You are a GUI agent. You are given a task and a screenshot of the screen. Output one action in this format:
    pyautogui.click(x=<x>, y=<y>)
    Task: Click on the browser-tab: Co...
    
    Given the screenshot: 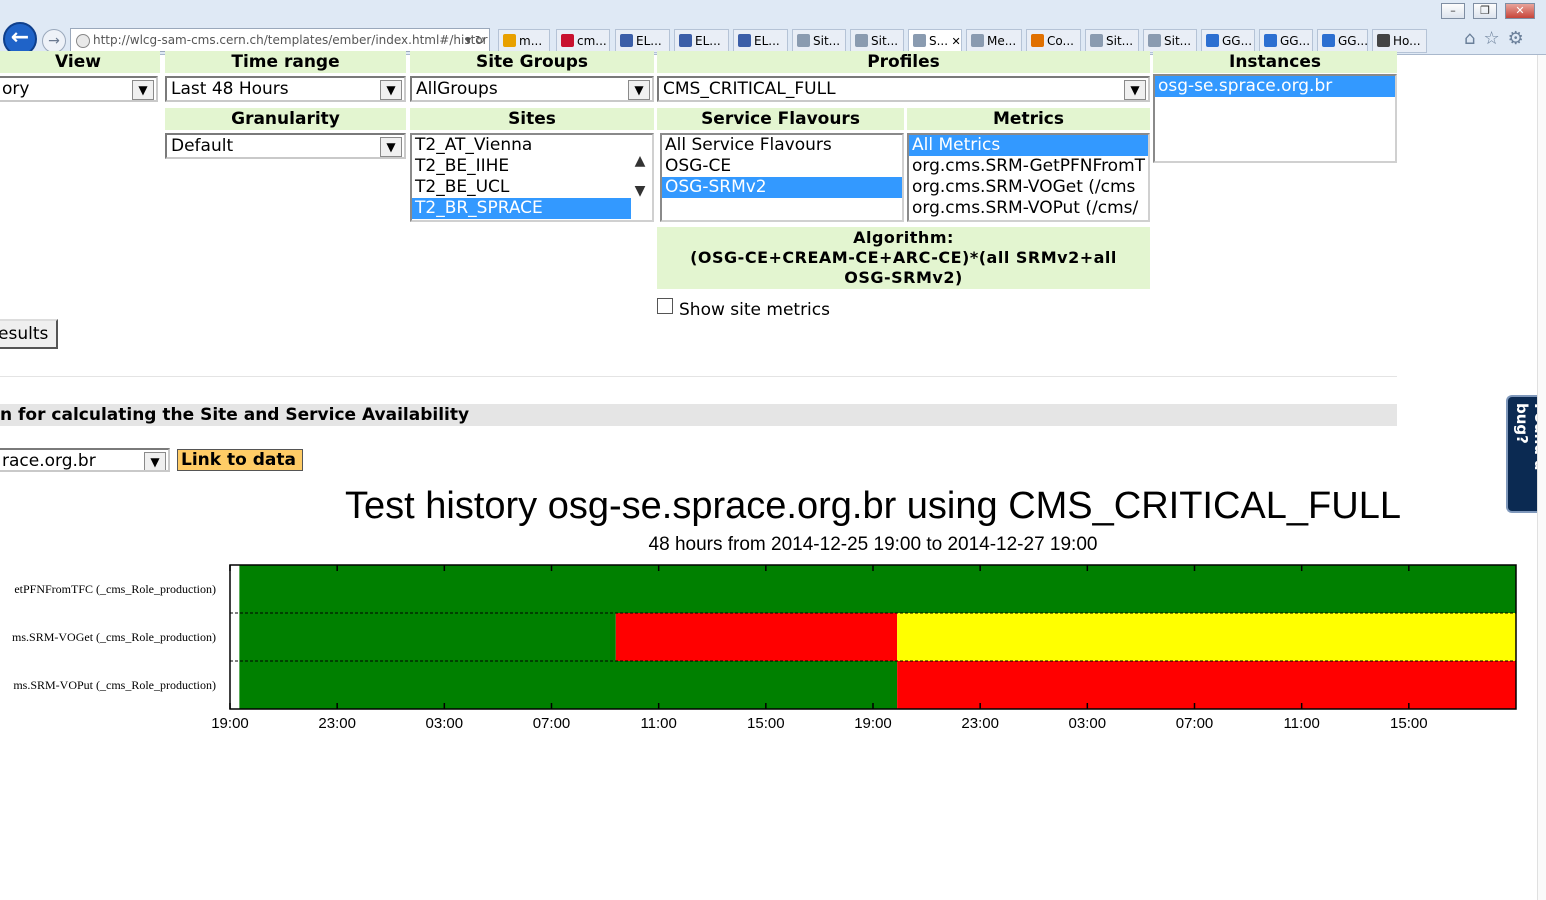 What is the action you would take?
    pyautogui.click(x=1053, y=41)
    